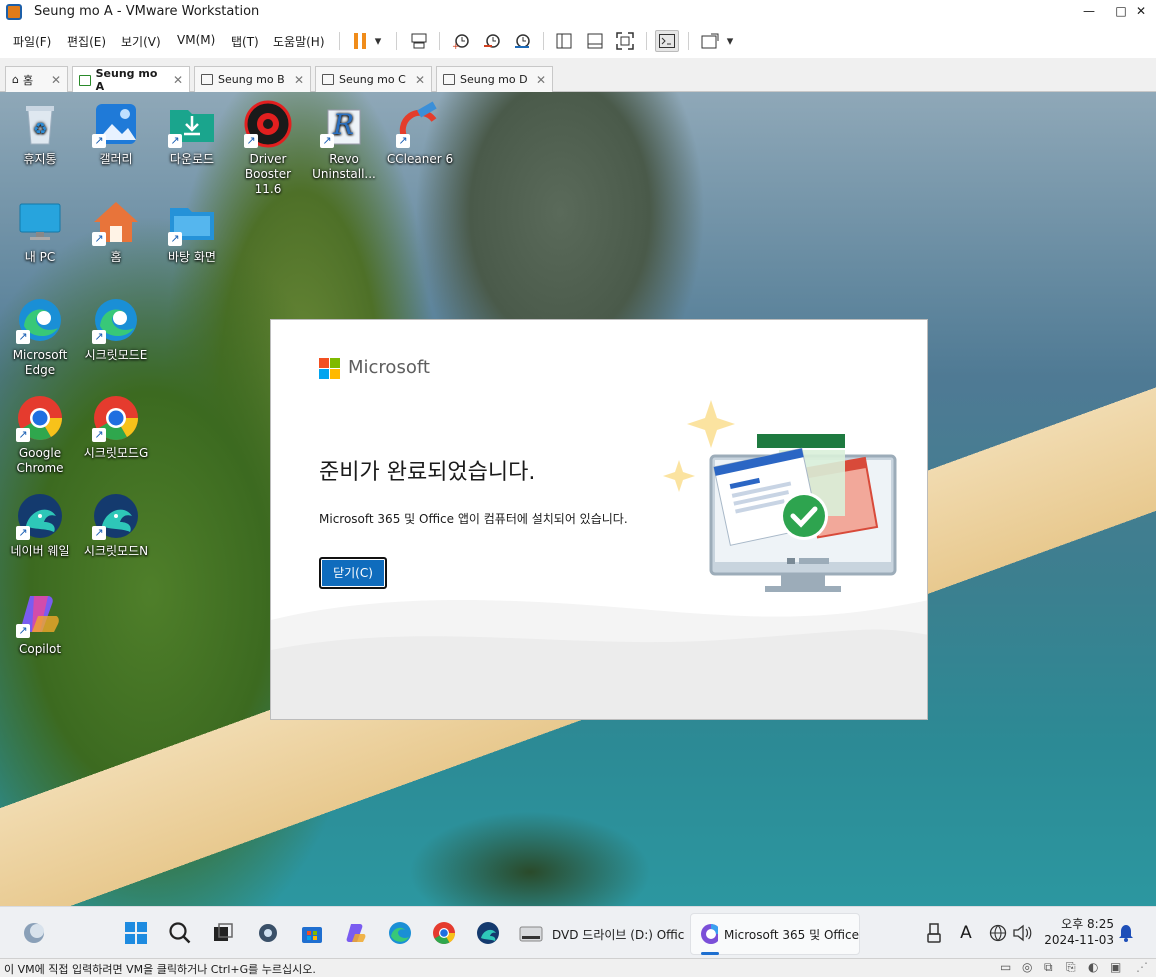 The image size is (1156, 977). What do you see at coordinates (400, 933) in the screenshot?
I see `edge-icon` at bounding box center [400, 933].